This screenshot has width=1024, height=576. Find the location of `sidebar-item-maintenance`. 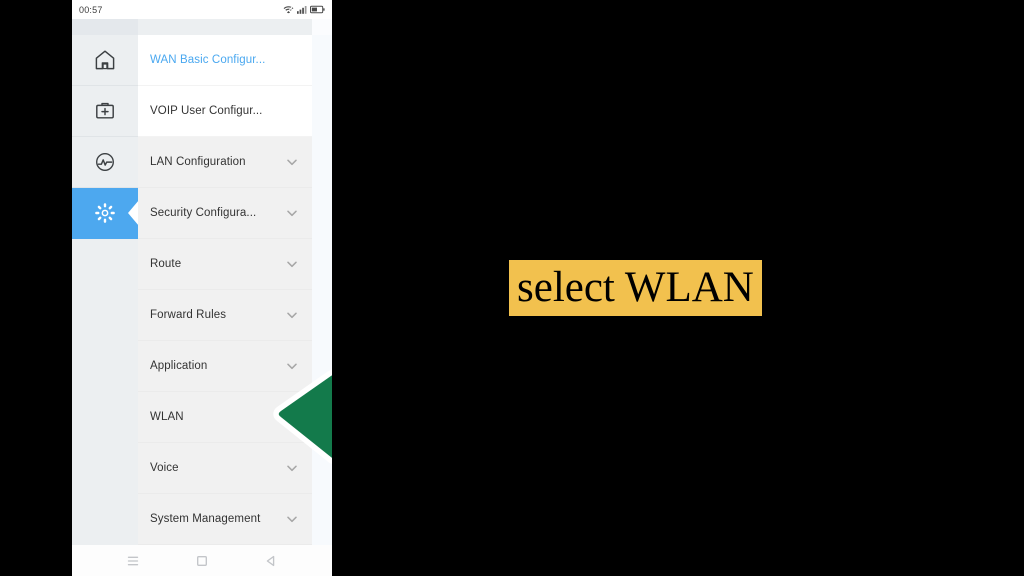

sidebar-item-maintenance is located at coordinates (105, 111).